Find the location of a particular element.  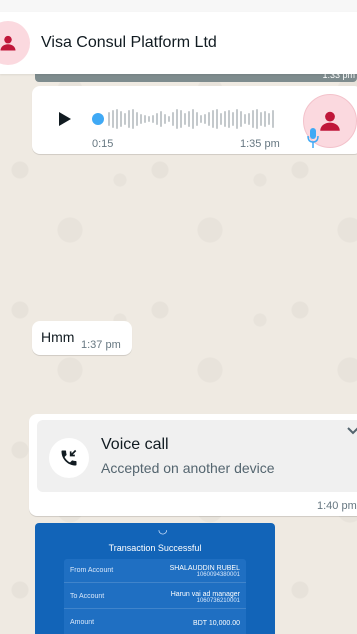

text-message: Hmm 1:37 pm is located at coordinates (82, 338).